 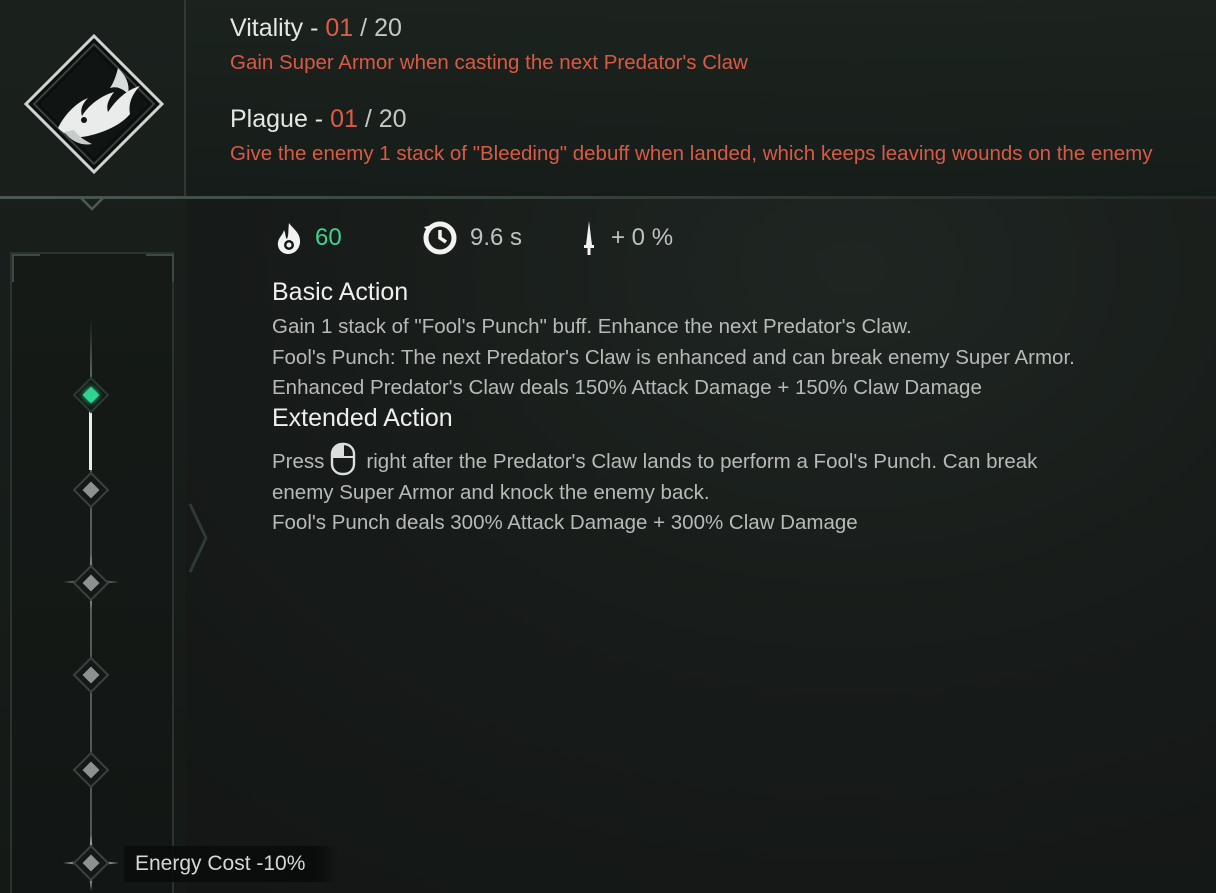 I want to click on flame-icon, so click(x=289, y=238).